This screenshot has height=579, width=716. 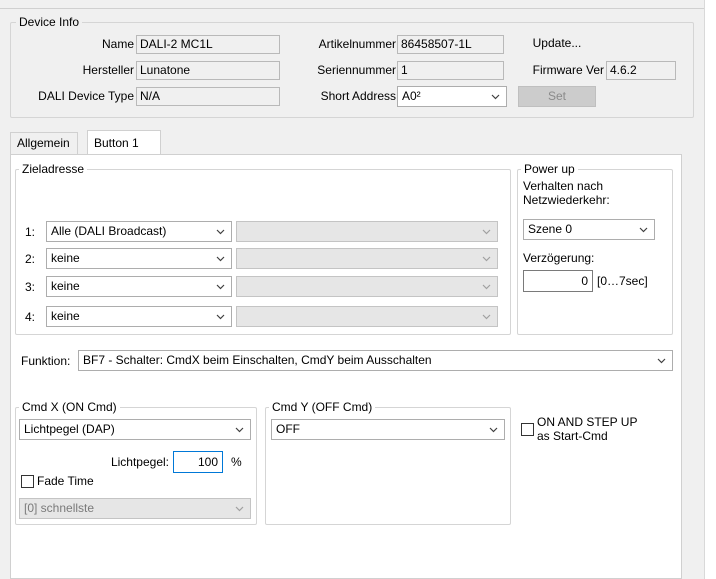 I want to click on tab-allgemein: Allgemein, so click(x=44, y=143).